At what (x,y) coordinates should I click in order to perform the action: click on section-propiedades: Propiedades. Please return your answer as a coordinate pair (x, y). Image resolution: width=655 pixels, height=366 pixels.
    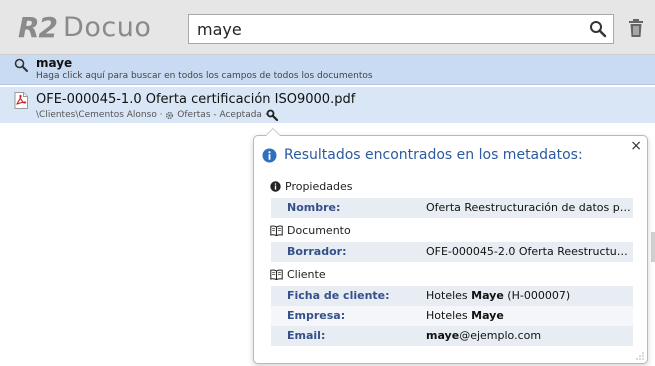
    Looking at the image, I should click on (311, 186).